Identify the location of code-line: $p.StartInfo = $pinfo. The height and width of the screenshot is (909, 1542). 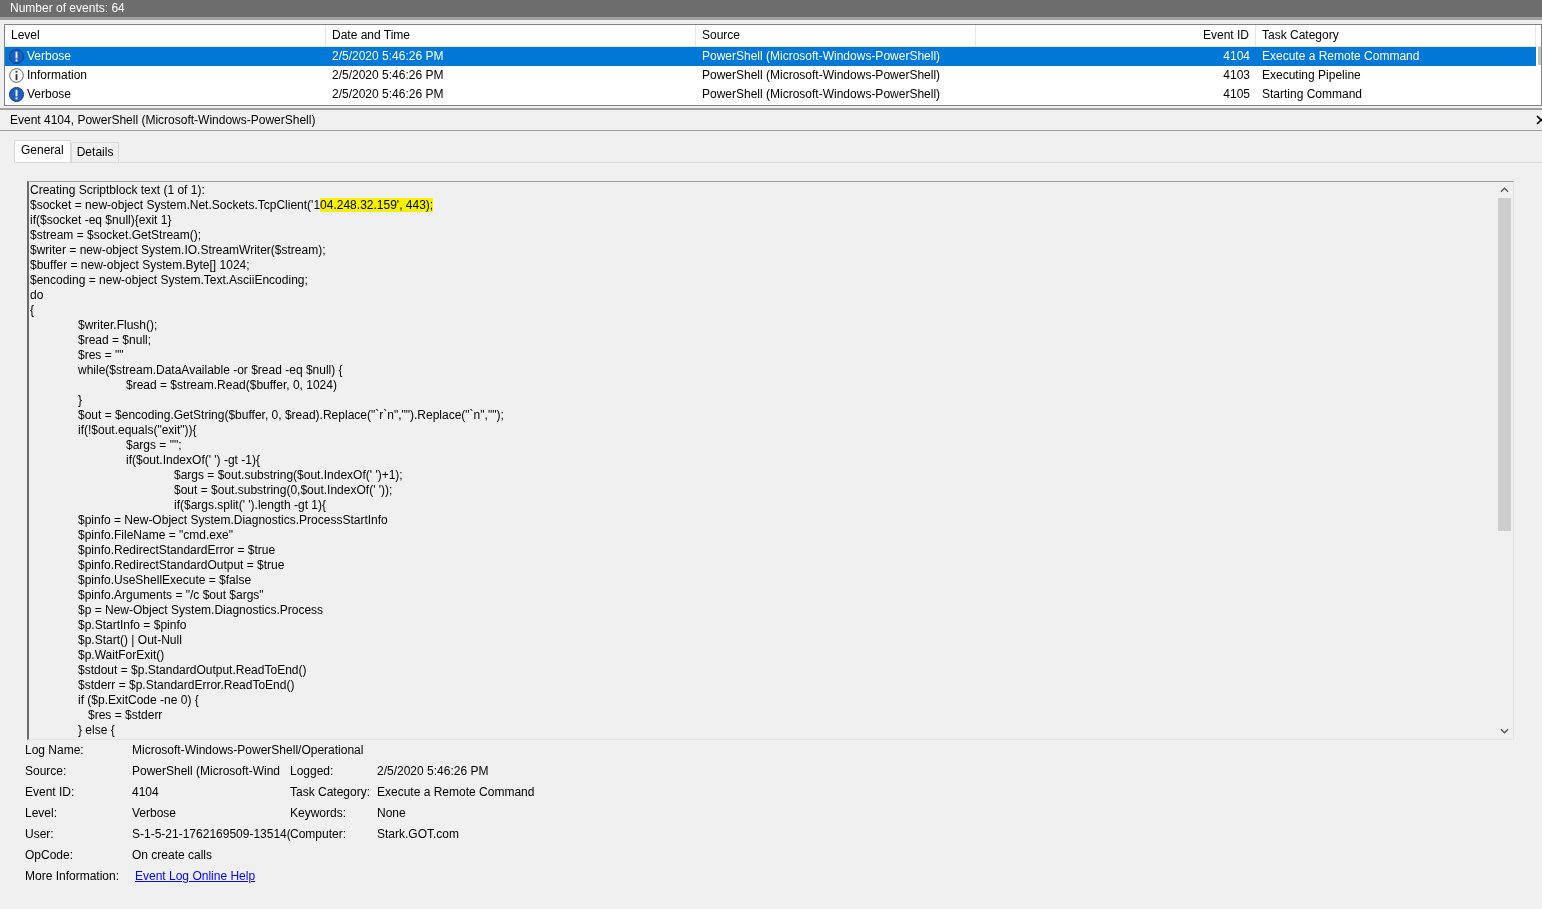
(132, 625).